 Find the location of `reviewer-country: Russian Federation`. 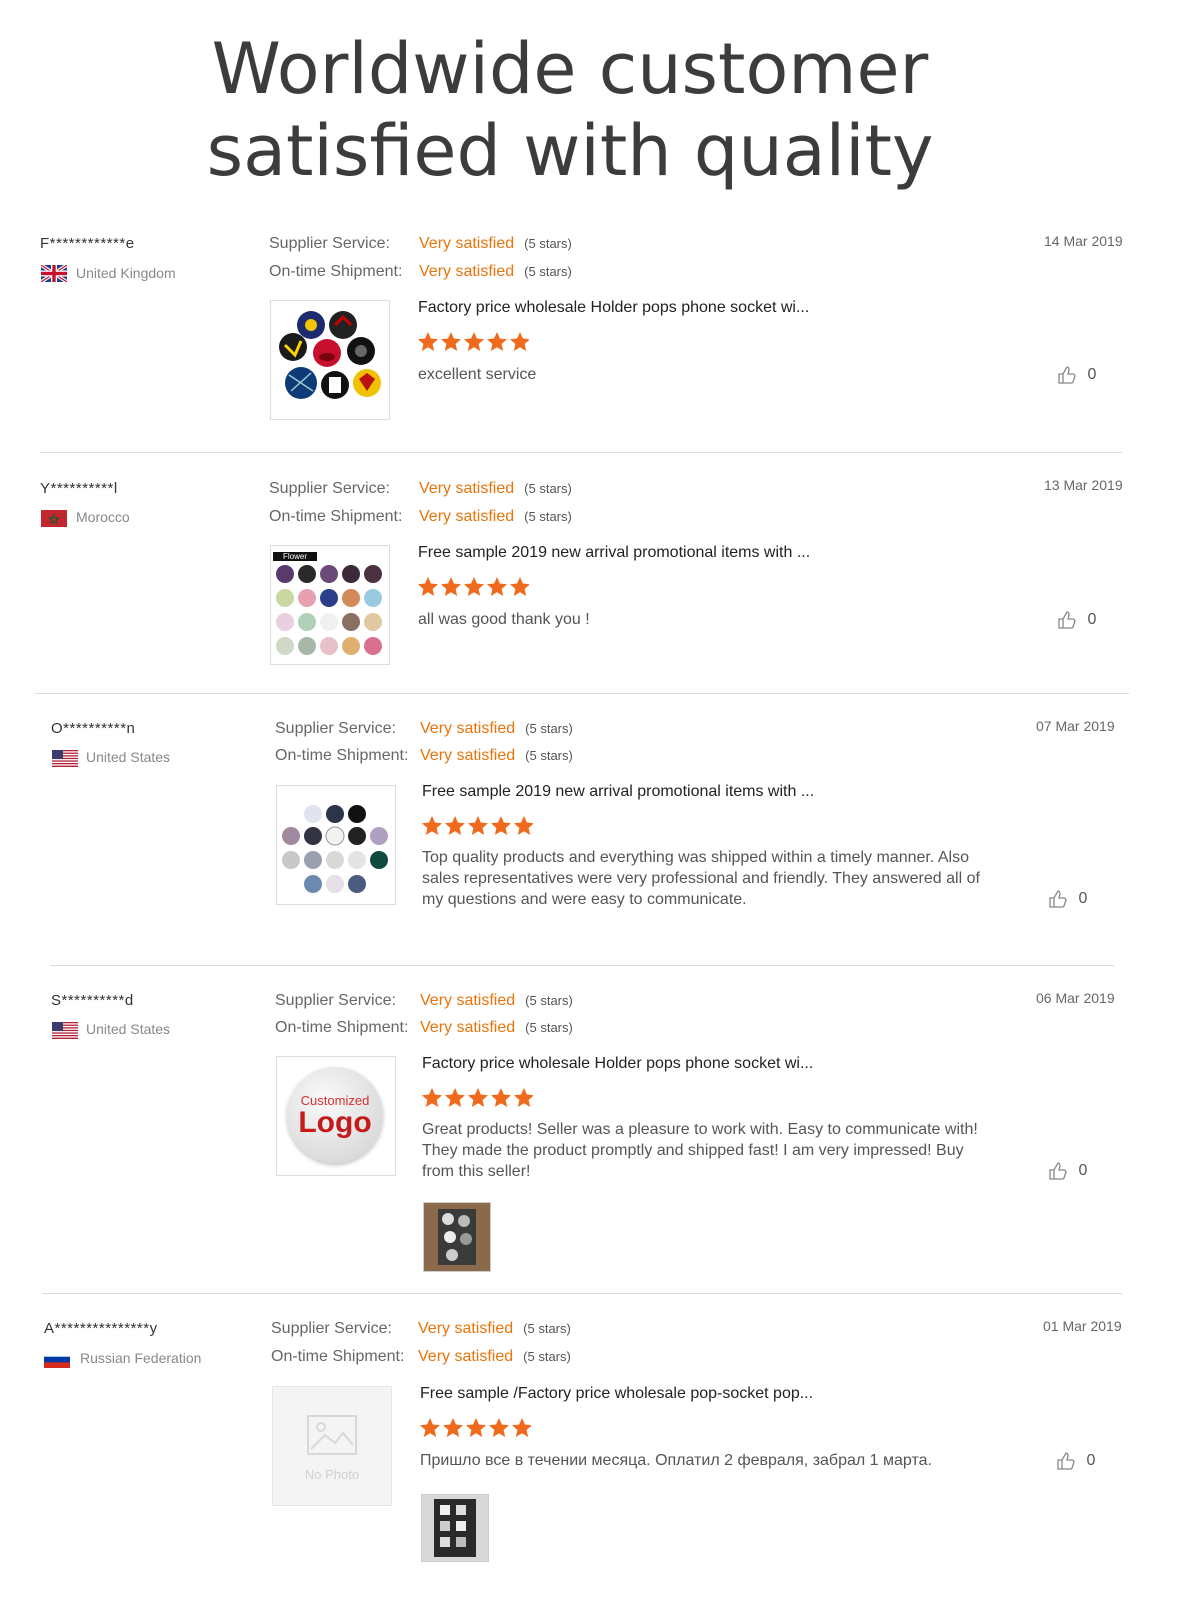

reviewer-country: Russian Federation is located at coordinates (141, 1358).